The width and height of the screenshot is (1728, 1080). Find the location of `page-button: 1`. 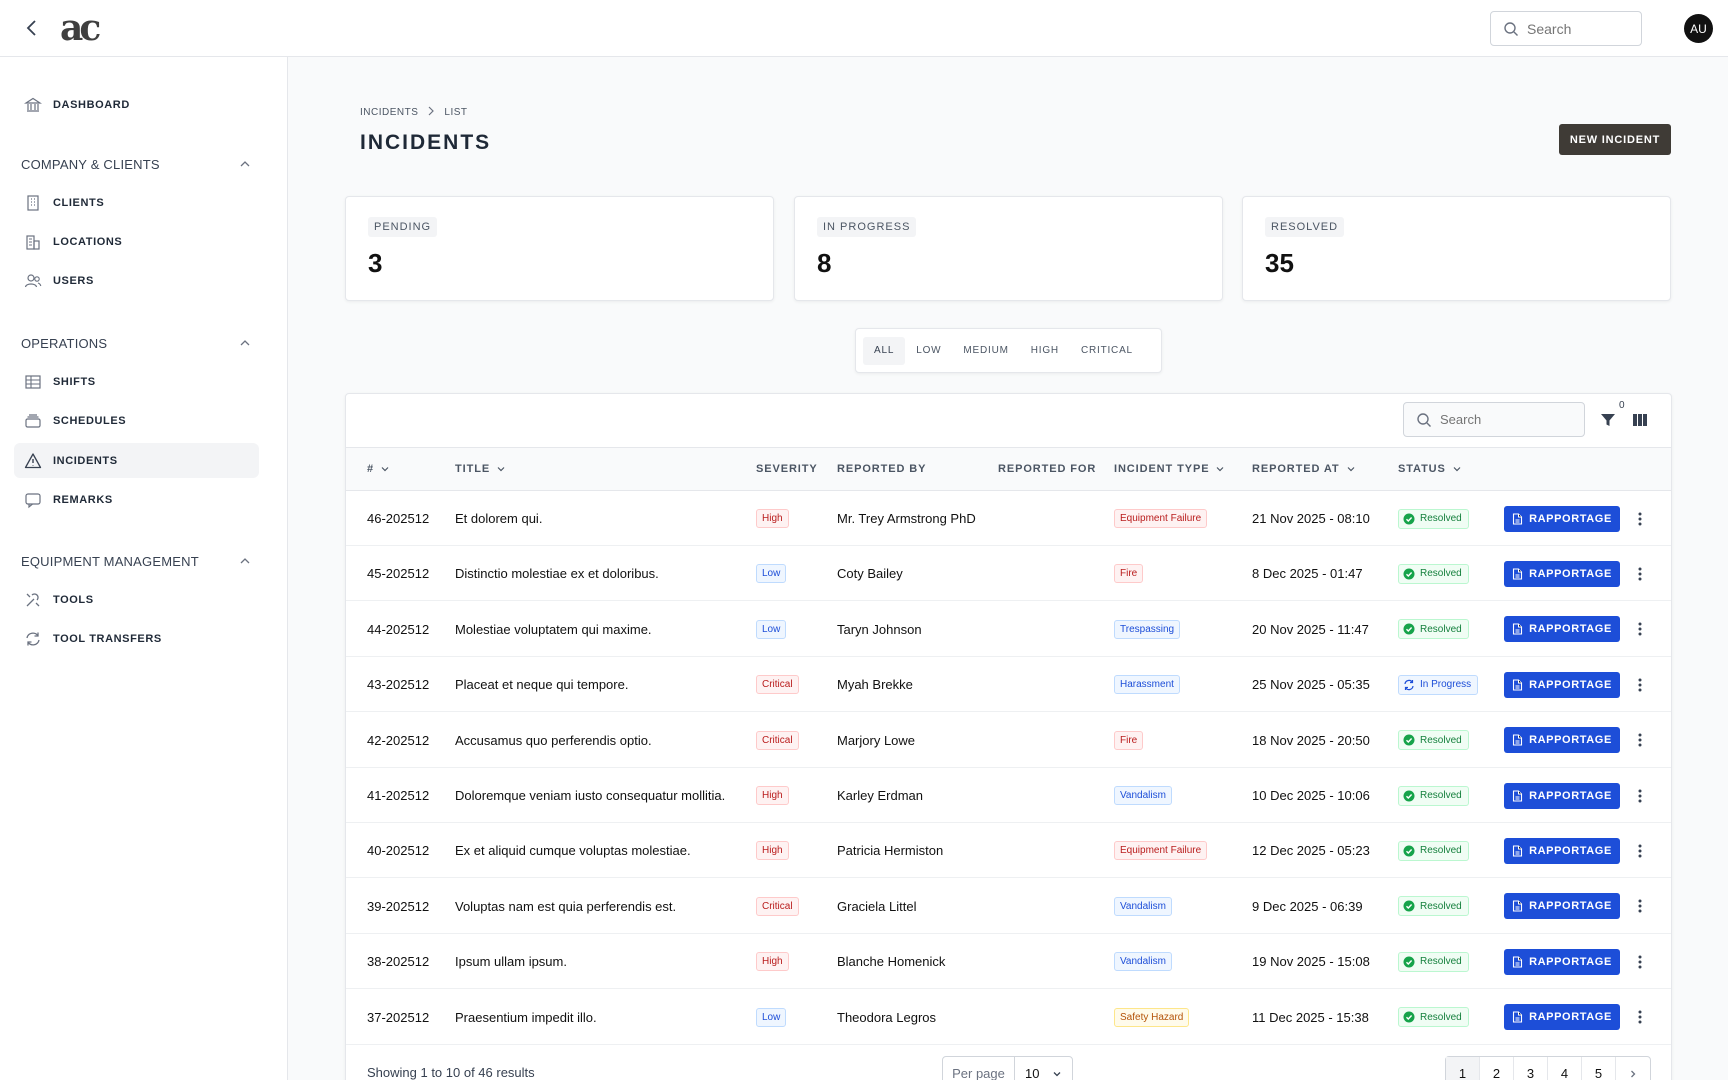

page-button: 1 is located at coordinates (1463, 1068).